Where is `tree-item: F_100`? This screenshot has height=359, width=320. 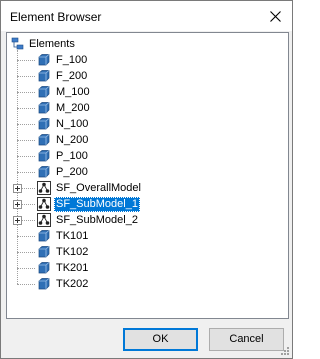
tree-item: F_100 is located at coordinates (147, 60).